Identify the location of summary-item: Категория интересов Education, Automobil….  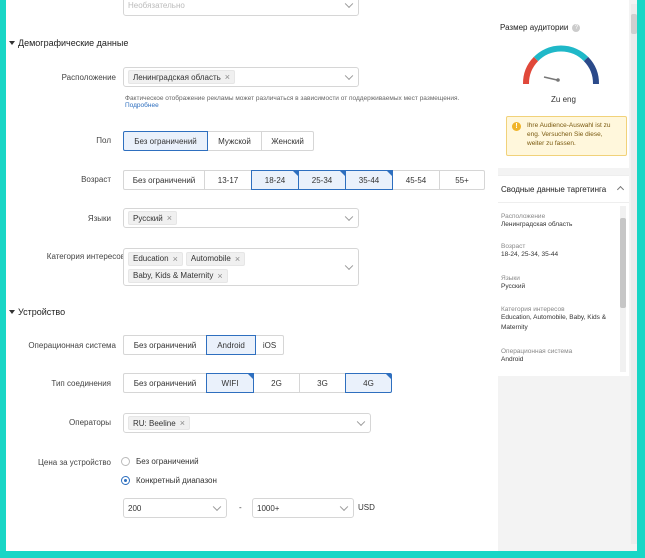
(558, 319).